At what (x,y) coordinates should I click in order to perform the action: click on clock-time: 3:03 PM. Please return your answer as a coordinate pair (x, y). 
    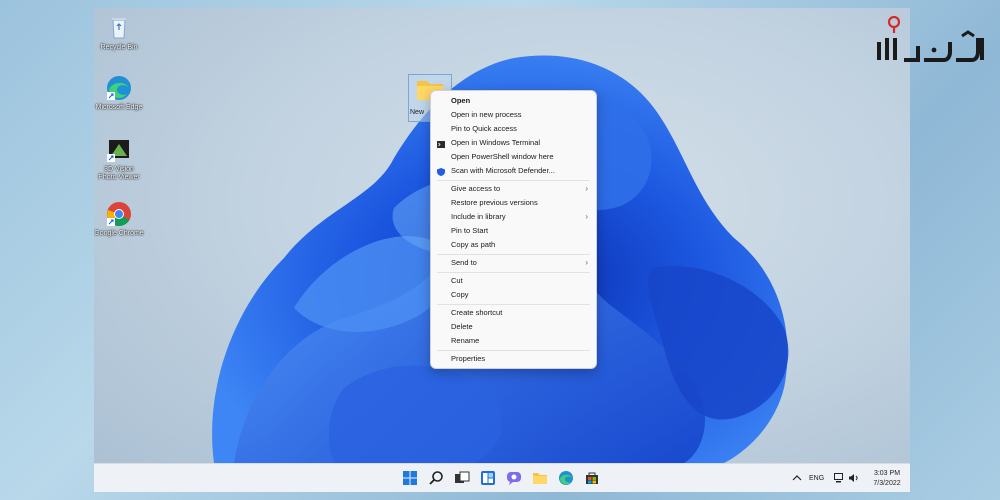
    Looking at the image, I should click on (887, 473).